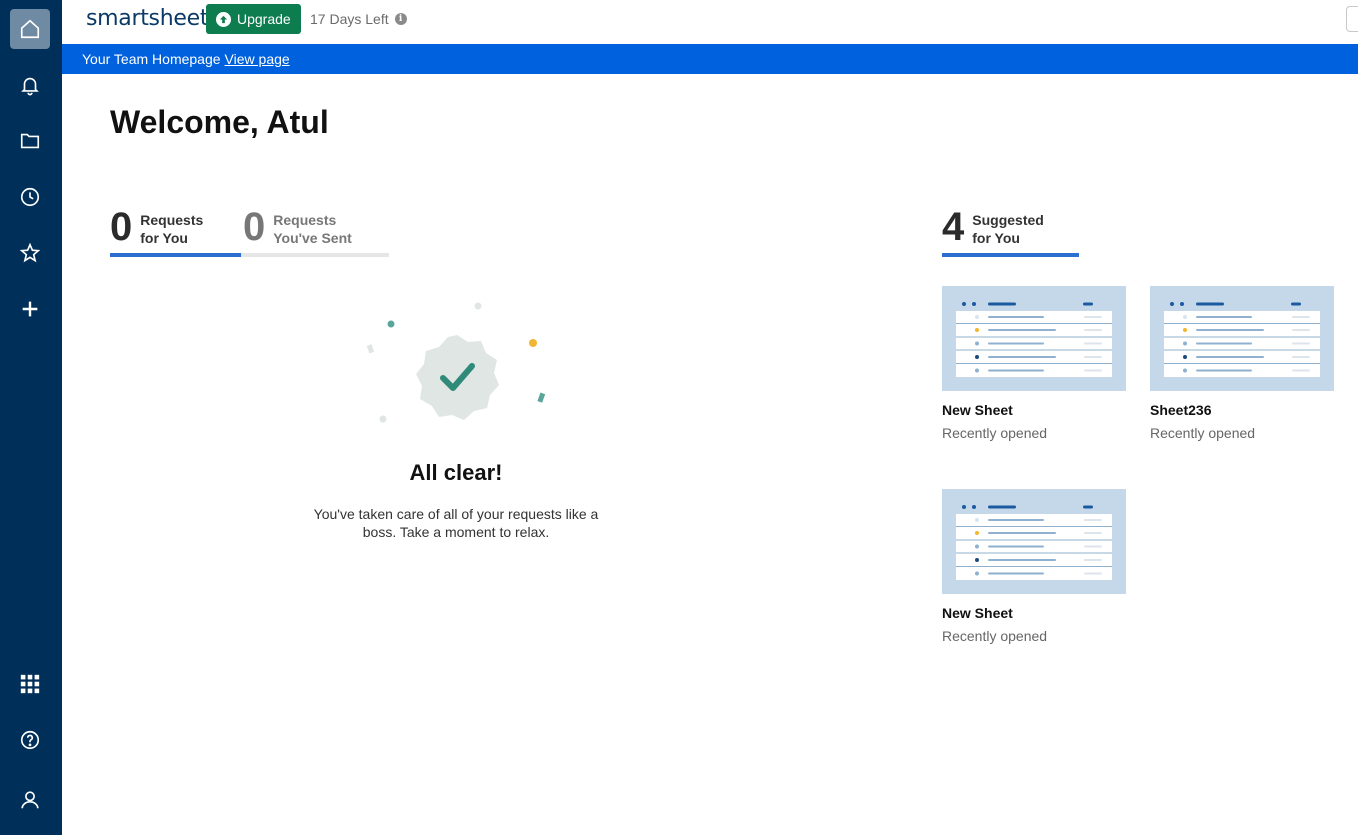 The width and height of the screenshot is (1358, 835). Describe the element at coordinates (257, 59) in the screenshot. I see `view-page-link: View page` at that location.